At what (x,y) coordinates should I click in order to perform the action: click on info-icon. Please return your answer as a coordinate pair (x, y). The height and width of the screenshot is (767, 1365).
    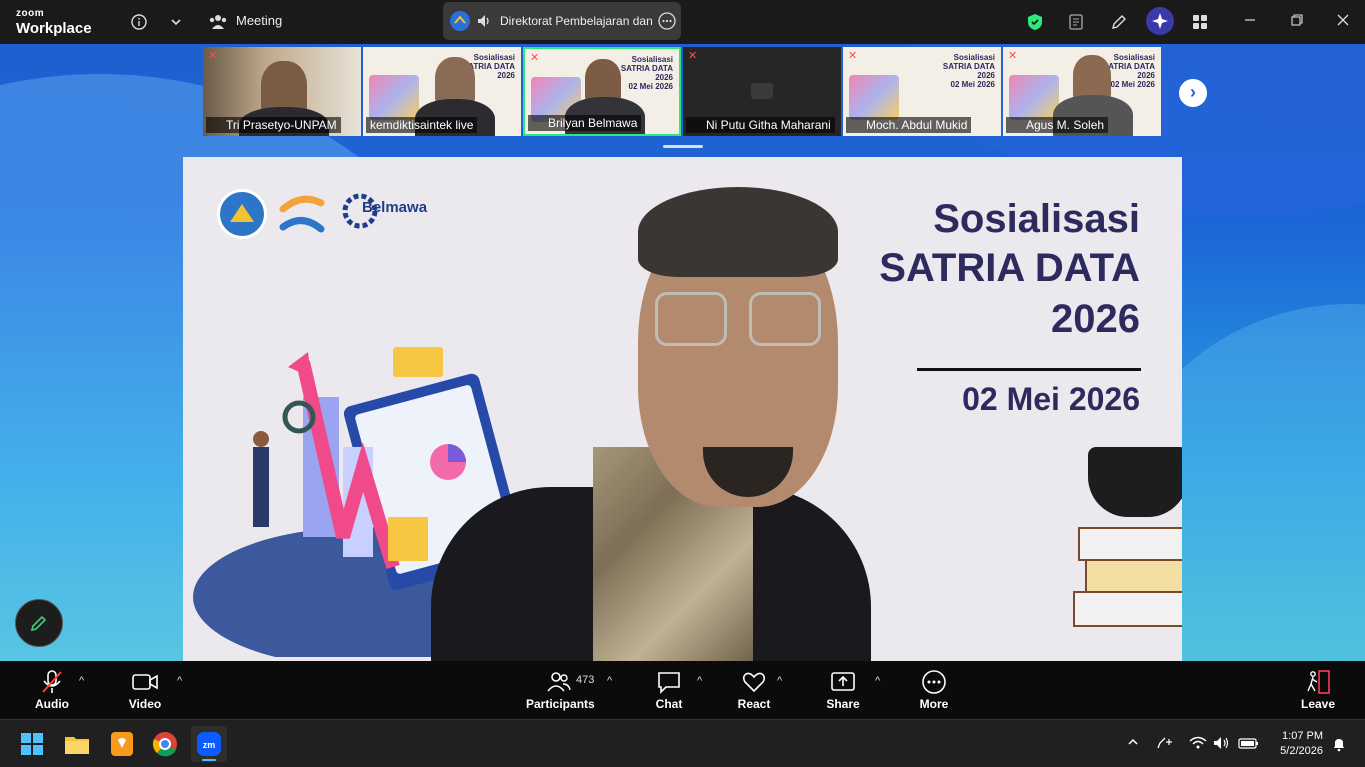
    Looking at the image, I should click on (139, 22).